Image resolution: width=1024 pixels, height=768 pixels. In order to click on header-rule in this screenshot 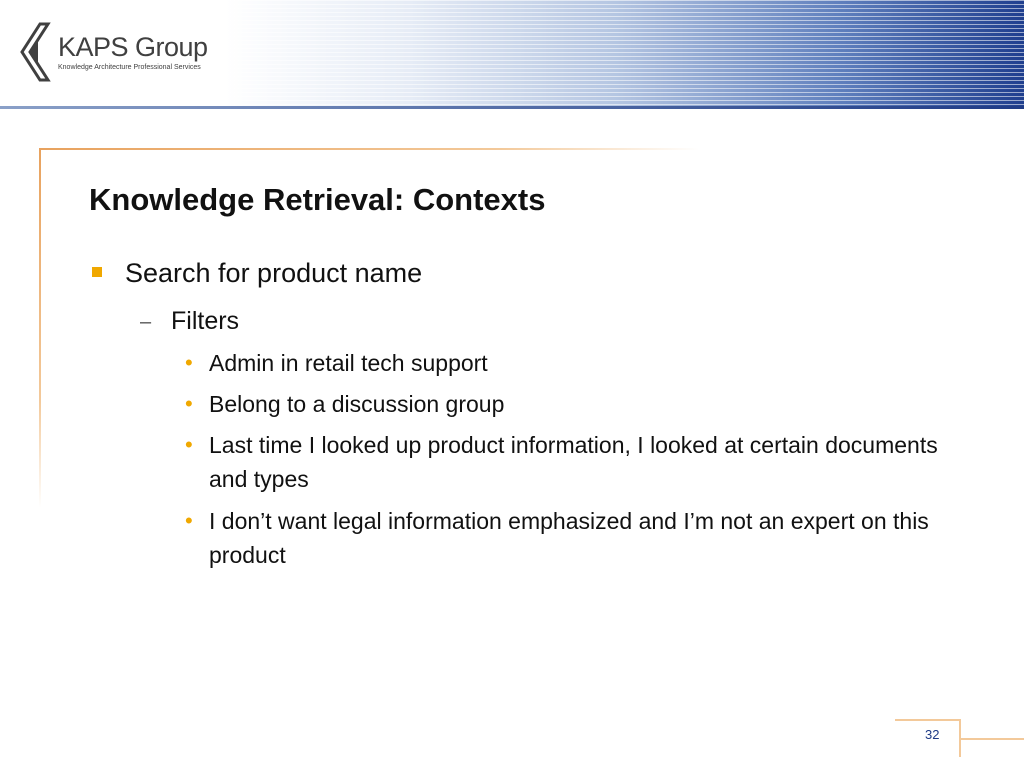, I will do `click(512, 107)`.